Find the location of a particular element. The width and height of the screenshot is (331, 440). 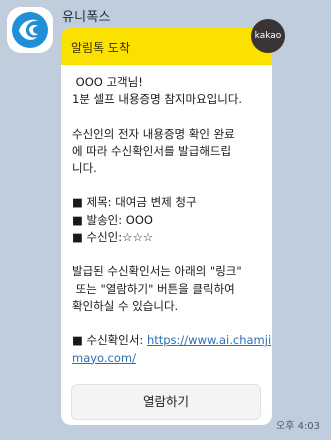

sender-name: 유니폭스 is located at coordinates (86, 17).